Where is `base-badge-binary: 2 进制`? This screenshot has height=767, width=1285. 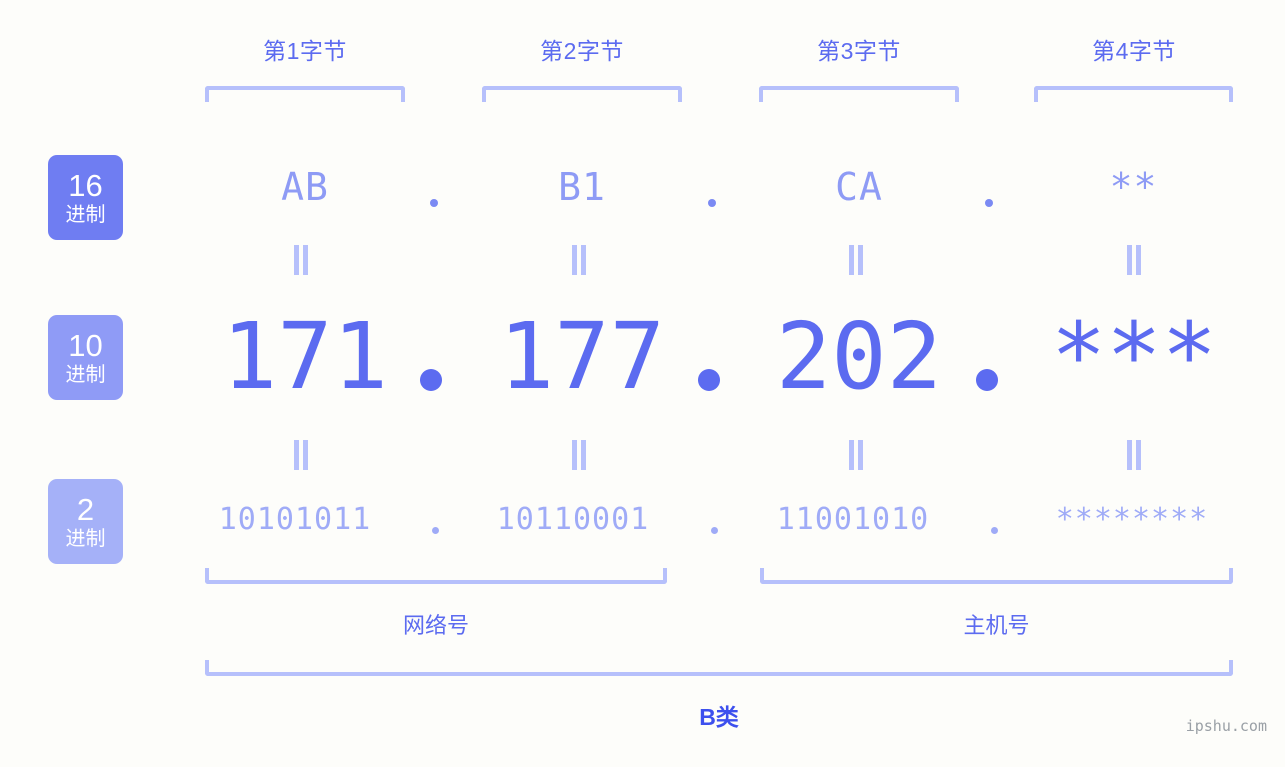 base-badge-binary: 2 进制 is located at coordinates (85, 521).